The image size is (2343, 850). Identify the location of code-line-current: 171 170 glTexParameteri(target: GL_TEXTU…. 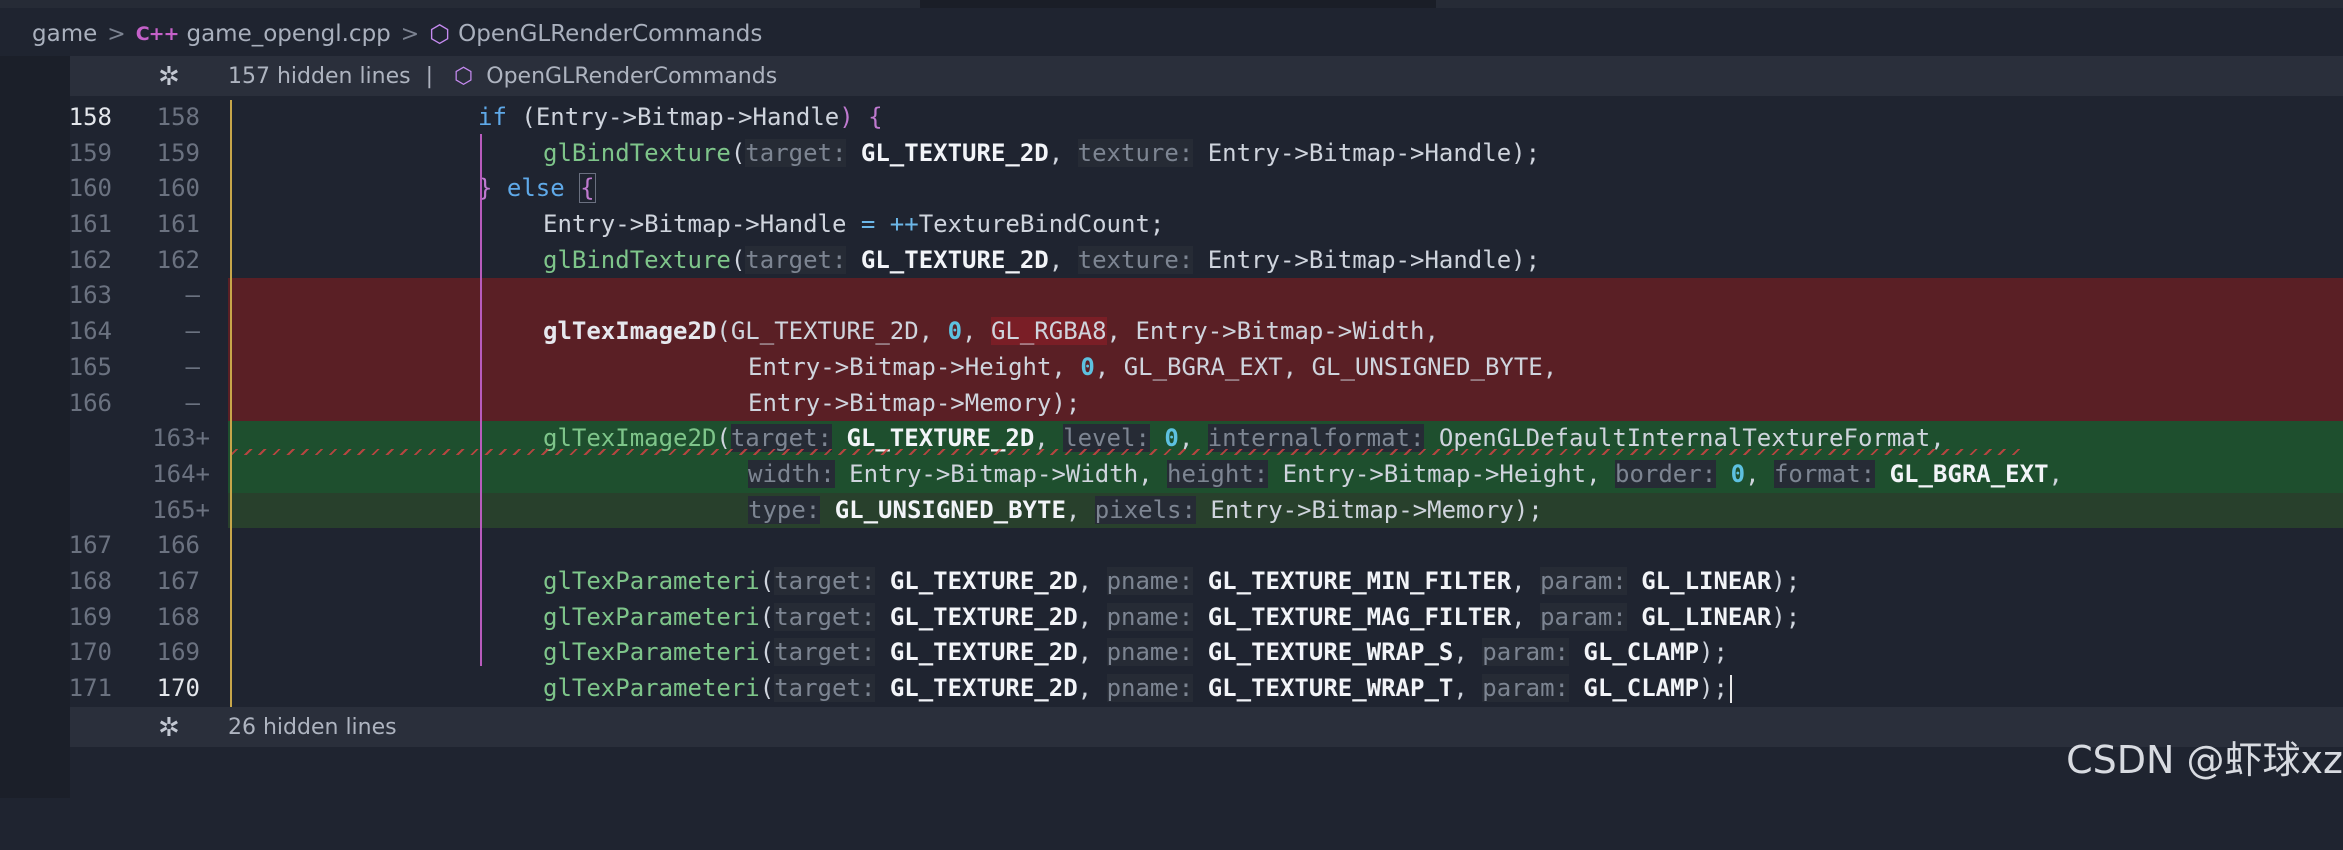
(1171, 689).